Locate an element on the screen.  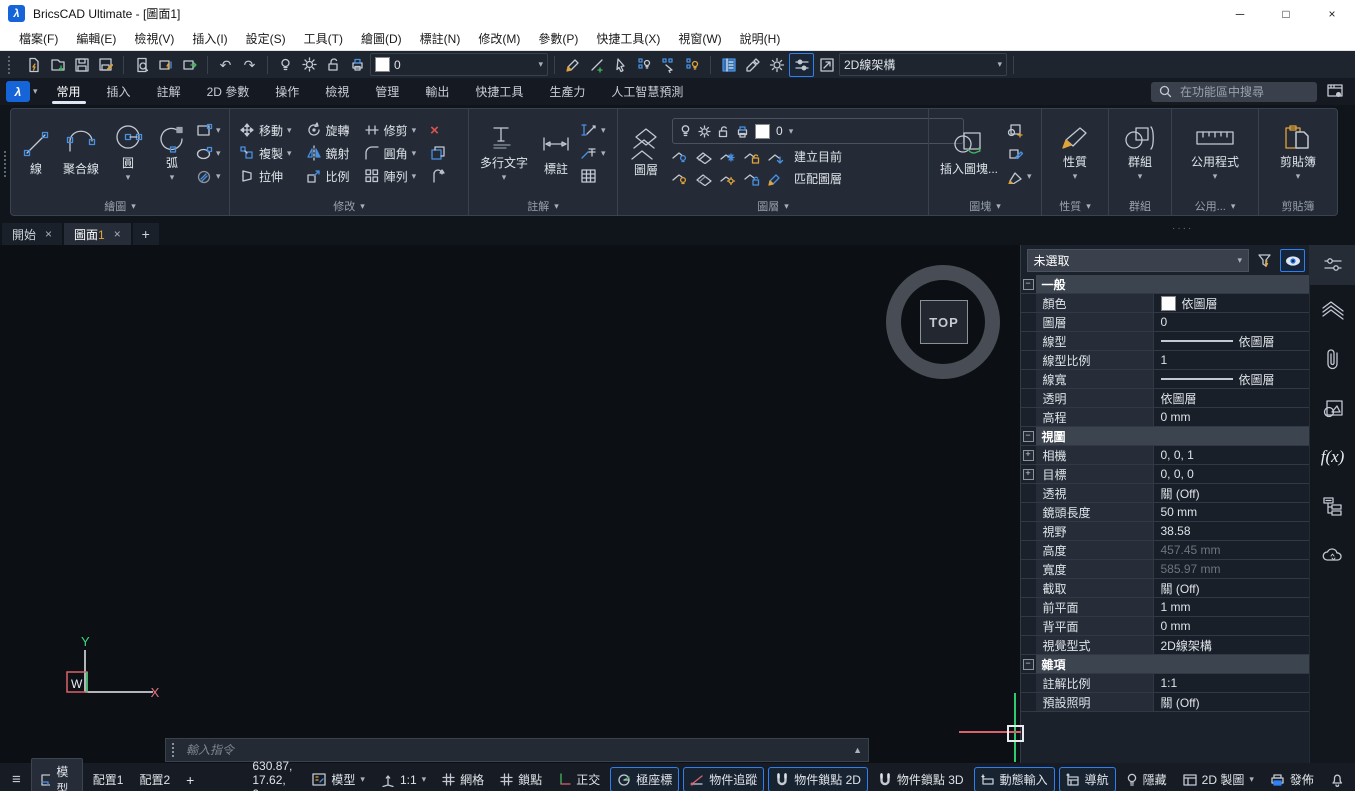
block-edit-icon is located at coordinates (1015, 153).